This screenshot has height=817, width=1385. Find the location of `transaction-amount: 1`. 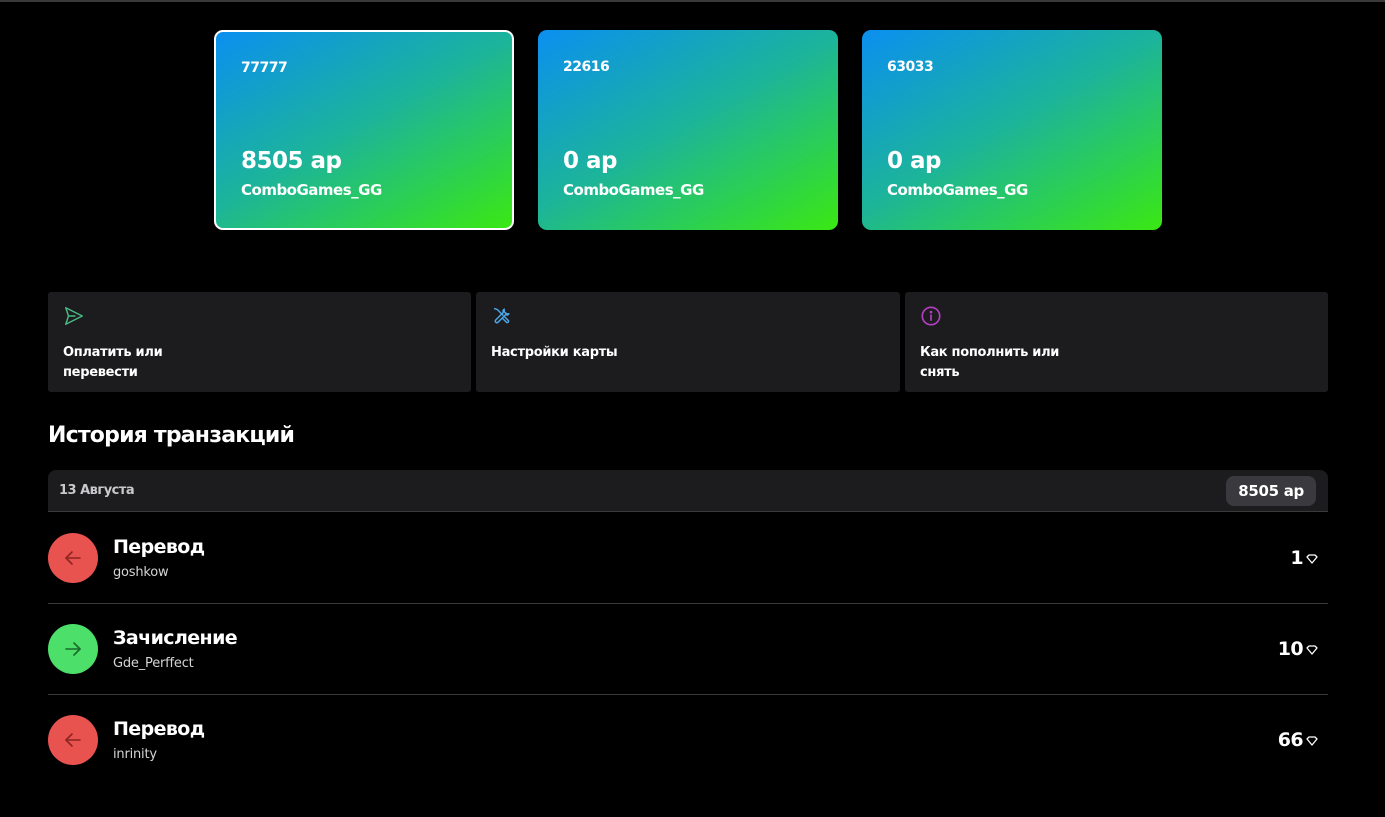

transaction-amount: 1 is located at coordinates (1304, 558).